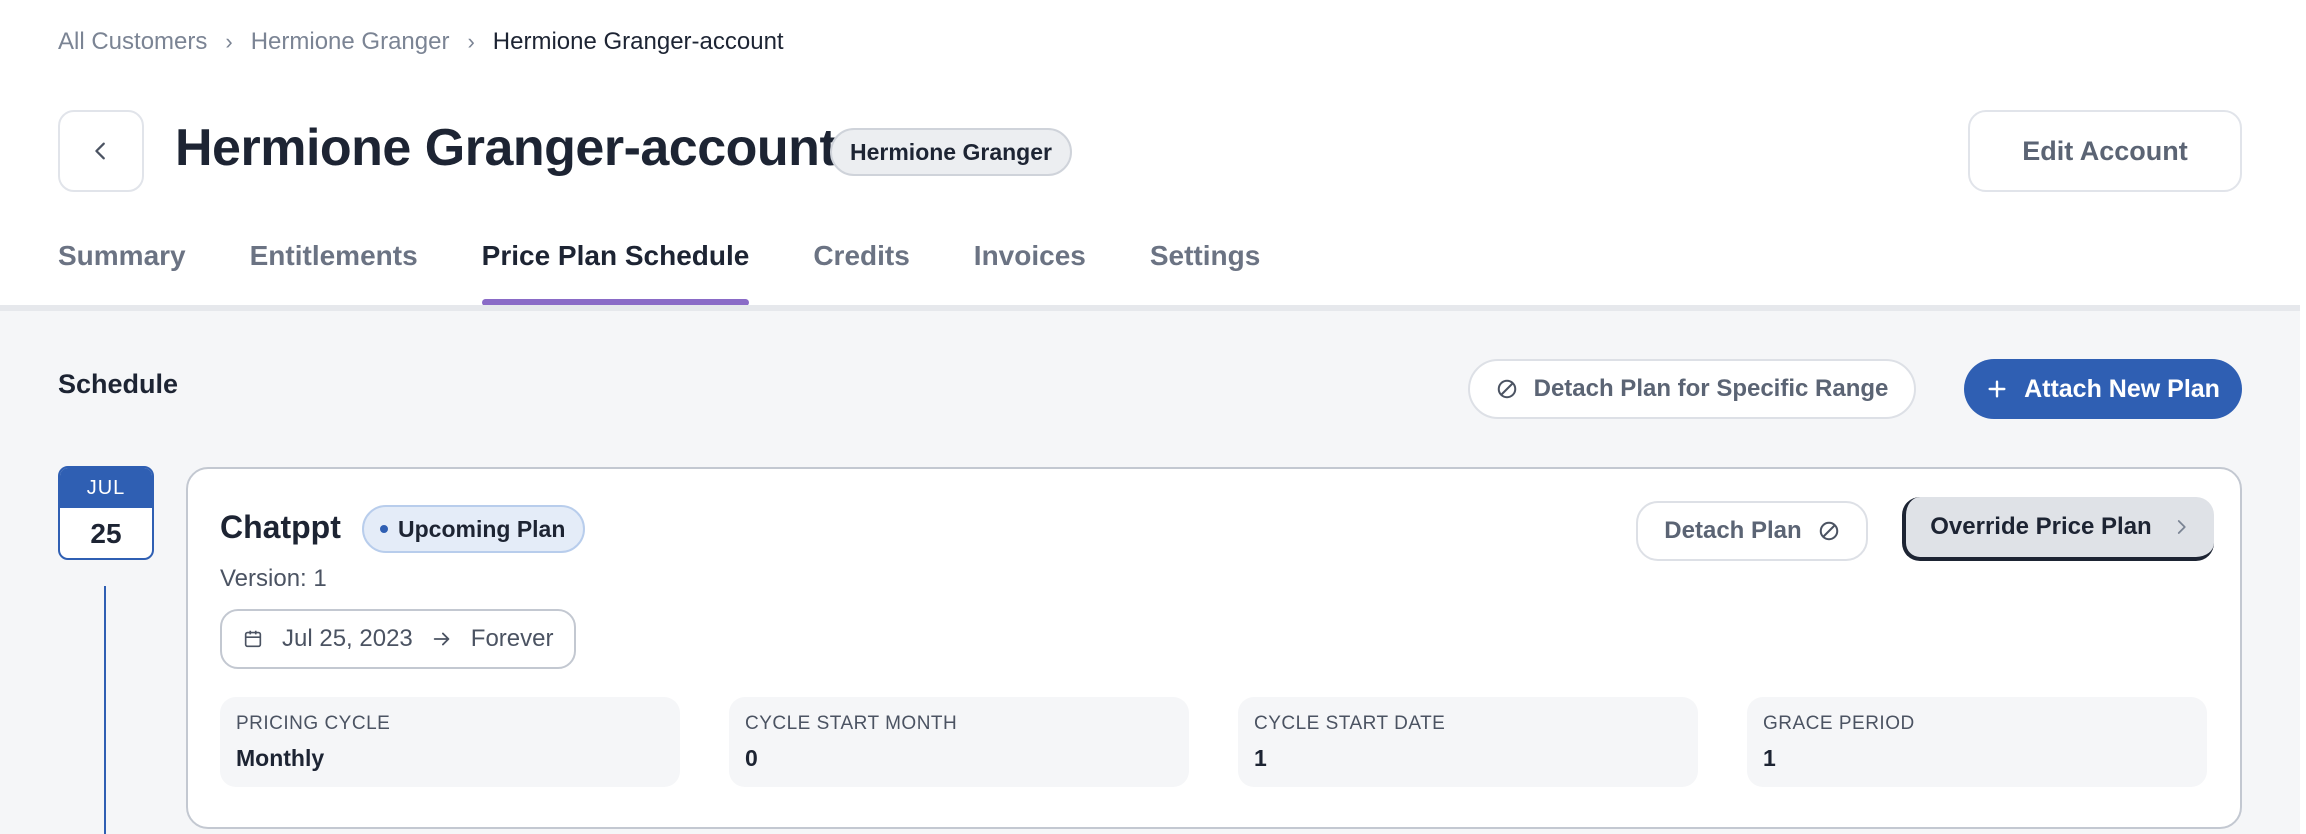  Describe the element at coordinates (105, 710) in the screenshot. I see `timeline-line` at that location.